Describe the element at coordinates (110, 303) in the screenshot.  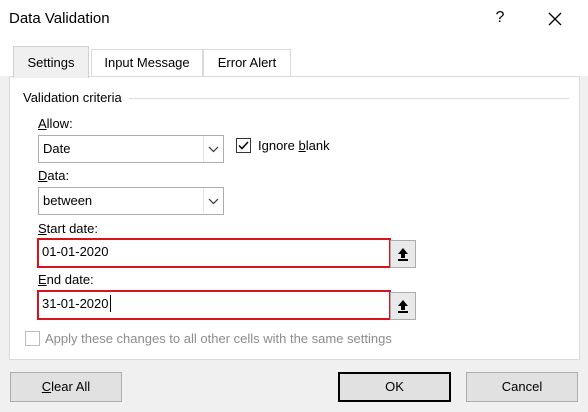
I see `text-caret` at that location.